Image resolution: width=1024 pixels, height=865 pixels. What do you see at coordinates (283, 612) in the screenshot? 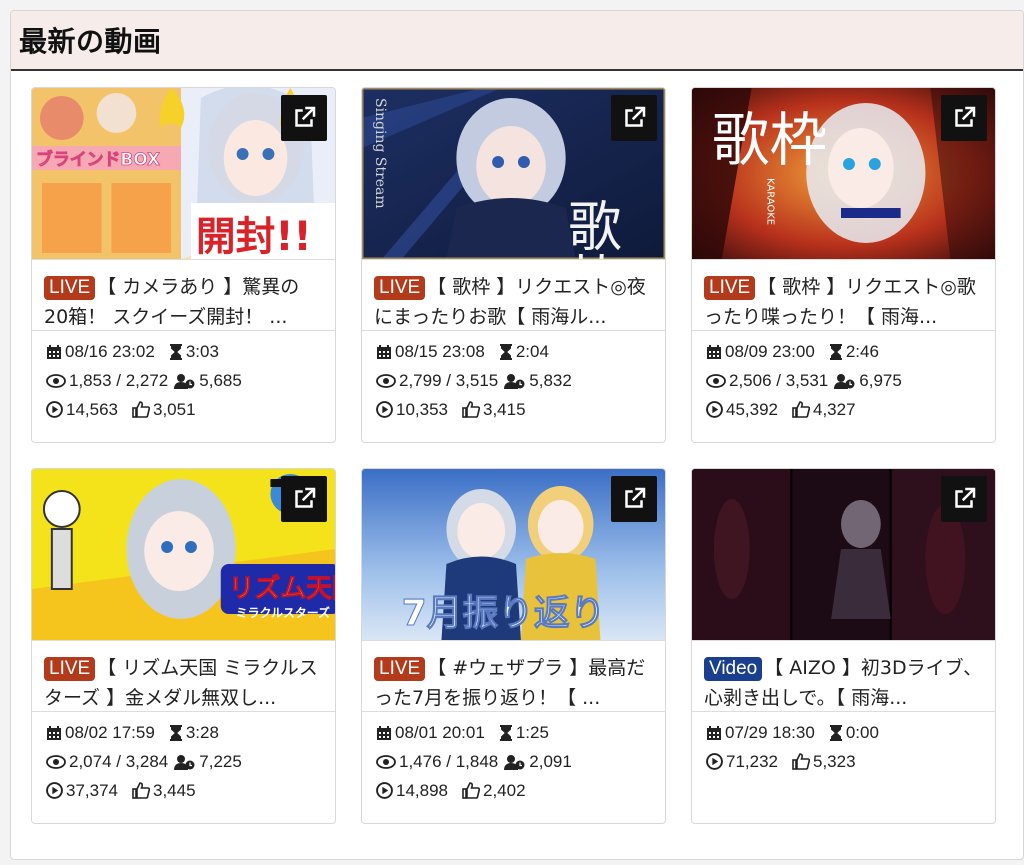
I see `thumb-sub-text: ミラクルスターズ` at bounding box center [283, 612].